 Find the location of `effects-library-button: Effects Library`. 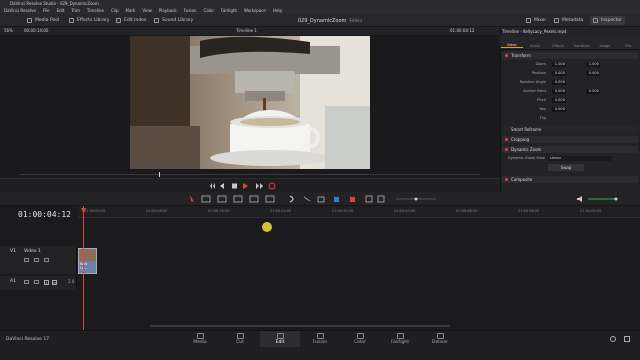

effects-library-button: Effects Library is located at coordinates (89, 20).